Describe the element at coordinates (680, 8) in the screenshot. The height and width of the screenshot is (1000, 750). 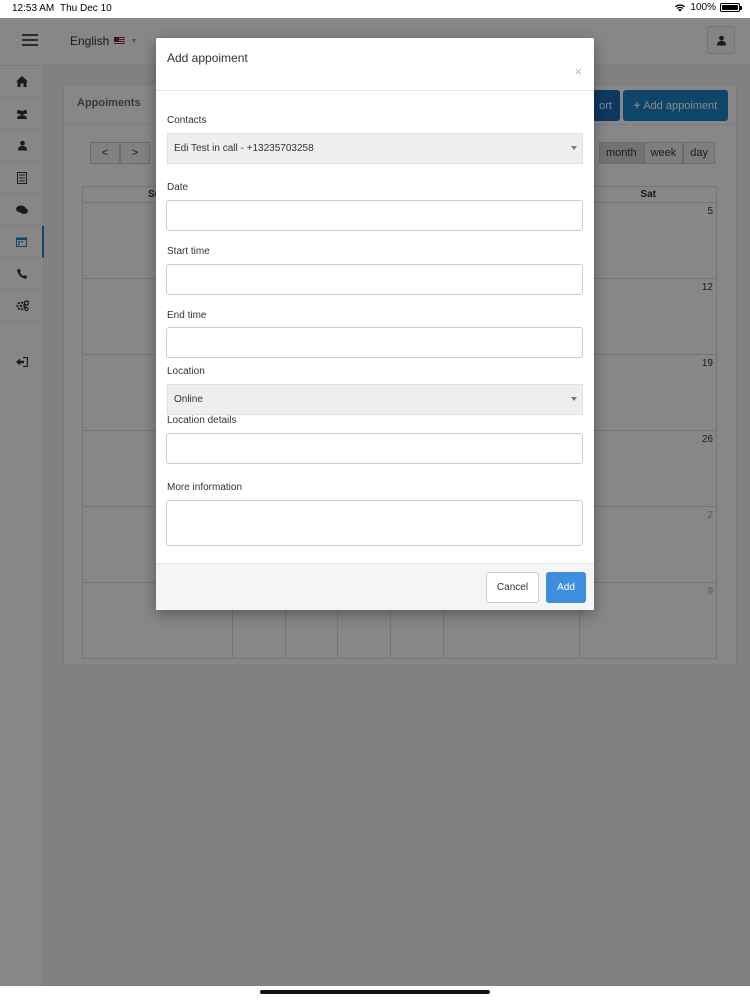
I see `wifi-icon` at that location.